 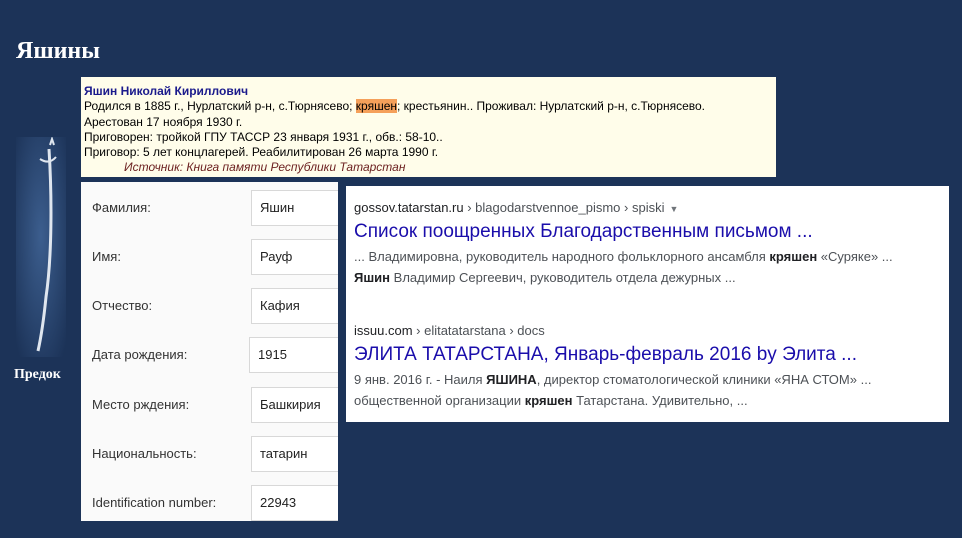 What do you see at coordinates (294, 405) in the screenshot?
I see `birth-place-field: Башкирия` at bounding box center [294, 405].